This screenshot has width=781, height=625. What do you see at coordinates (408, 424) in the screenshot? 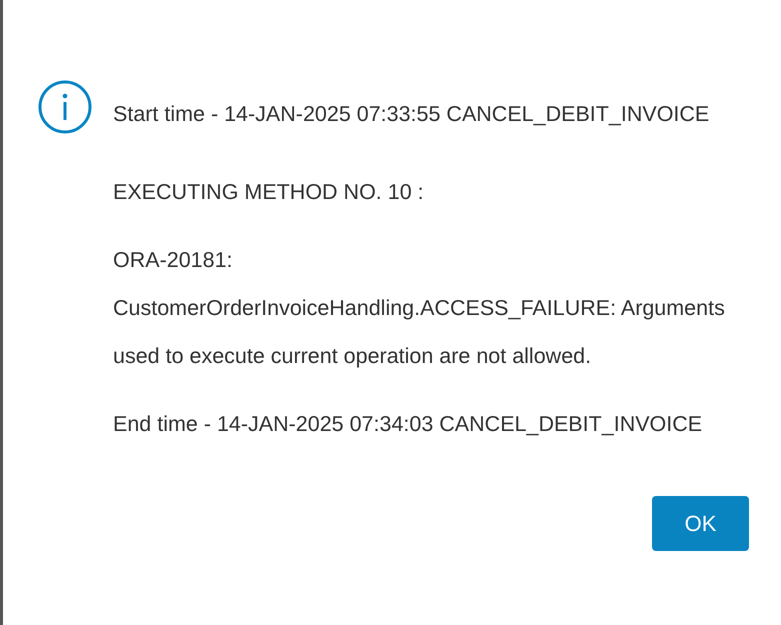
I see `message-text: End time - 14-JAN-2025 07:34:03 CANCEL_DEBIT_INVOICE` at bounding box center [408, 424].